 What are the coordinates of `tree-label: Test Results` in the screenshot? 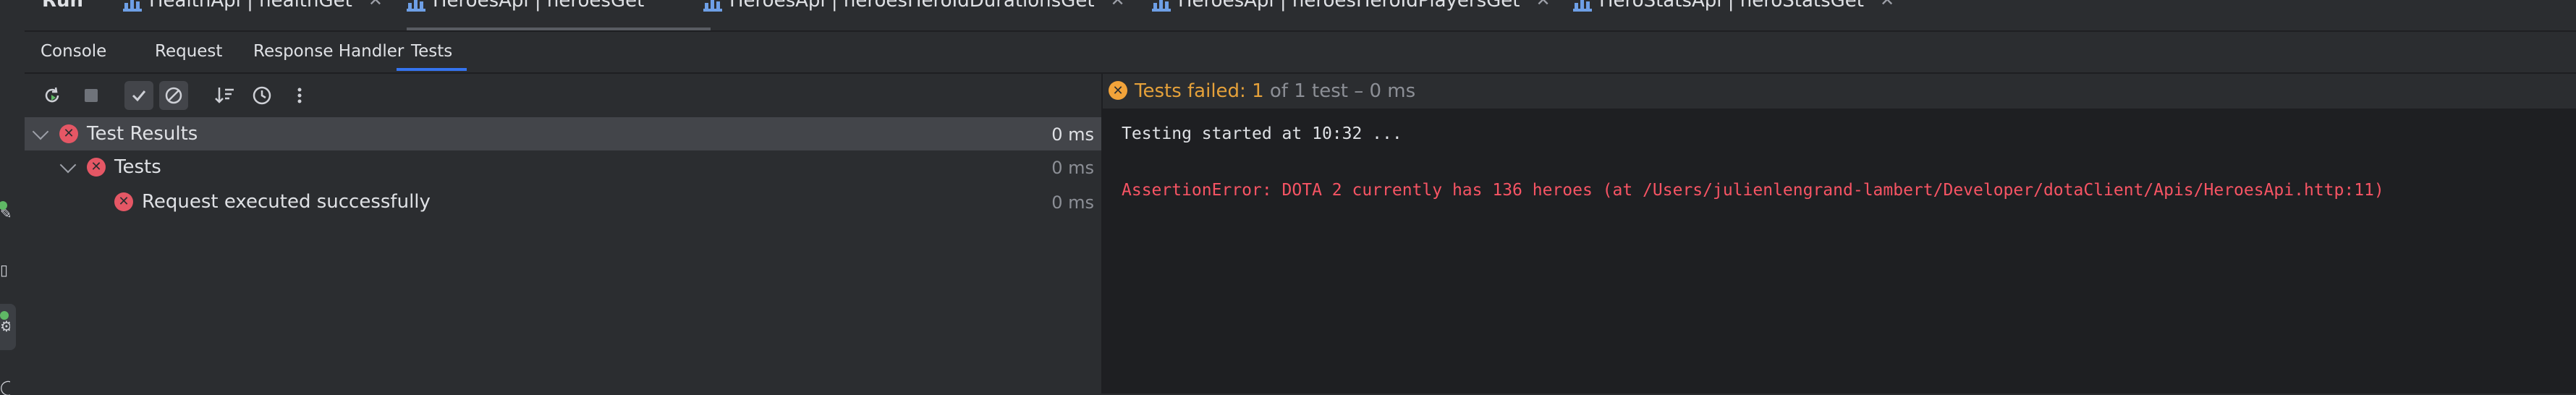 It's located at (142, 134).